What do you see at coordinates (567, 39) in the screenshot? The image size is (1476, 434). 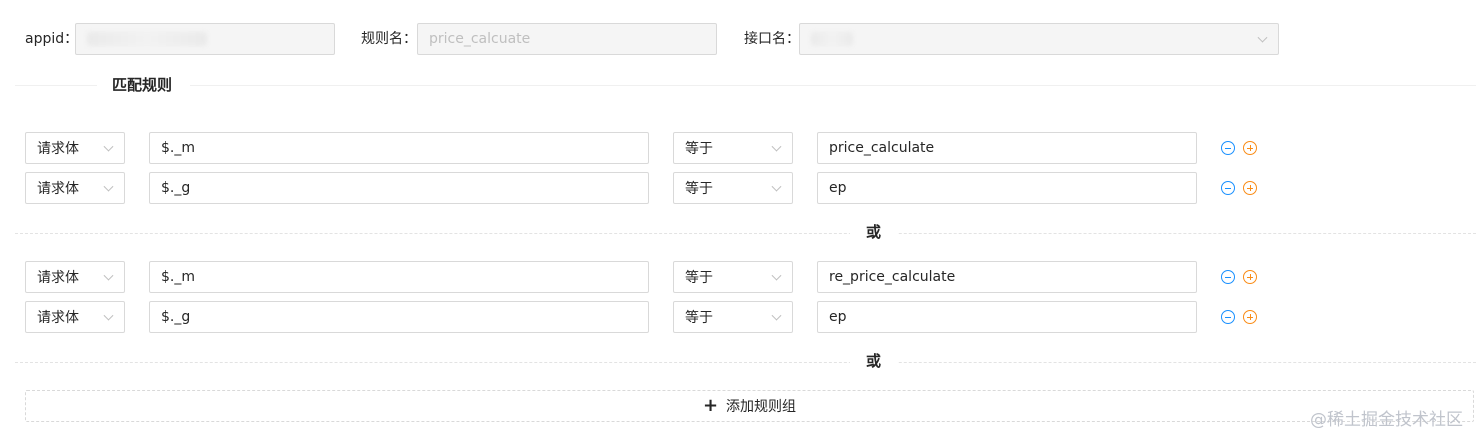 I see `rule-name-input: price_calcuate` at bounding box center [567, 39].